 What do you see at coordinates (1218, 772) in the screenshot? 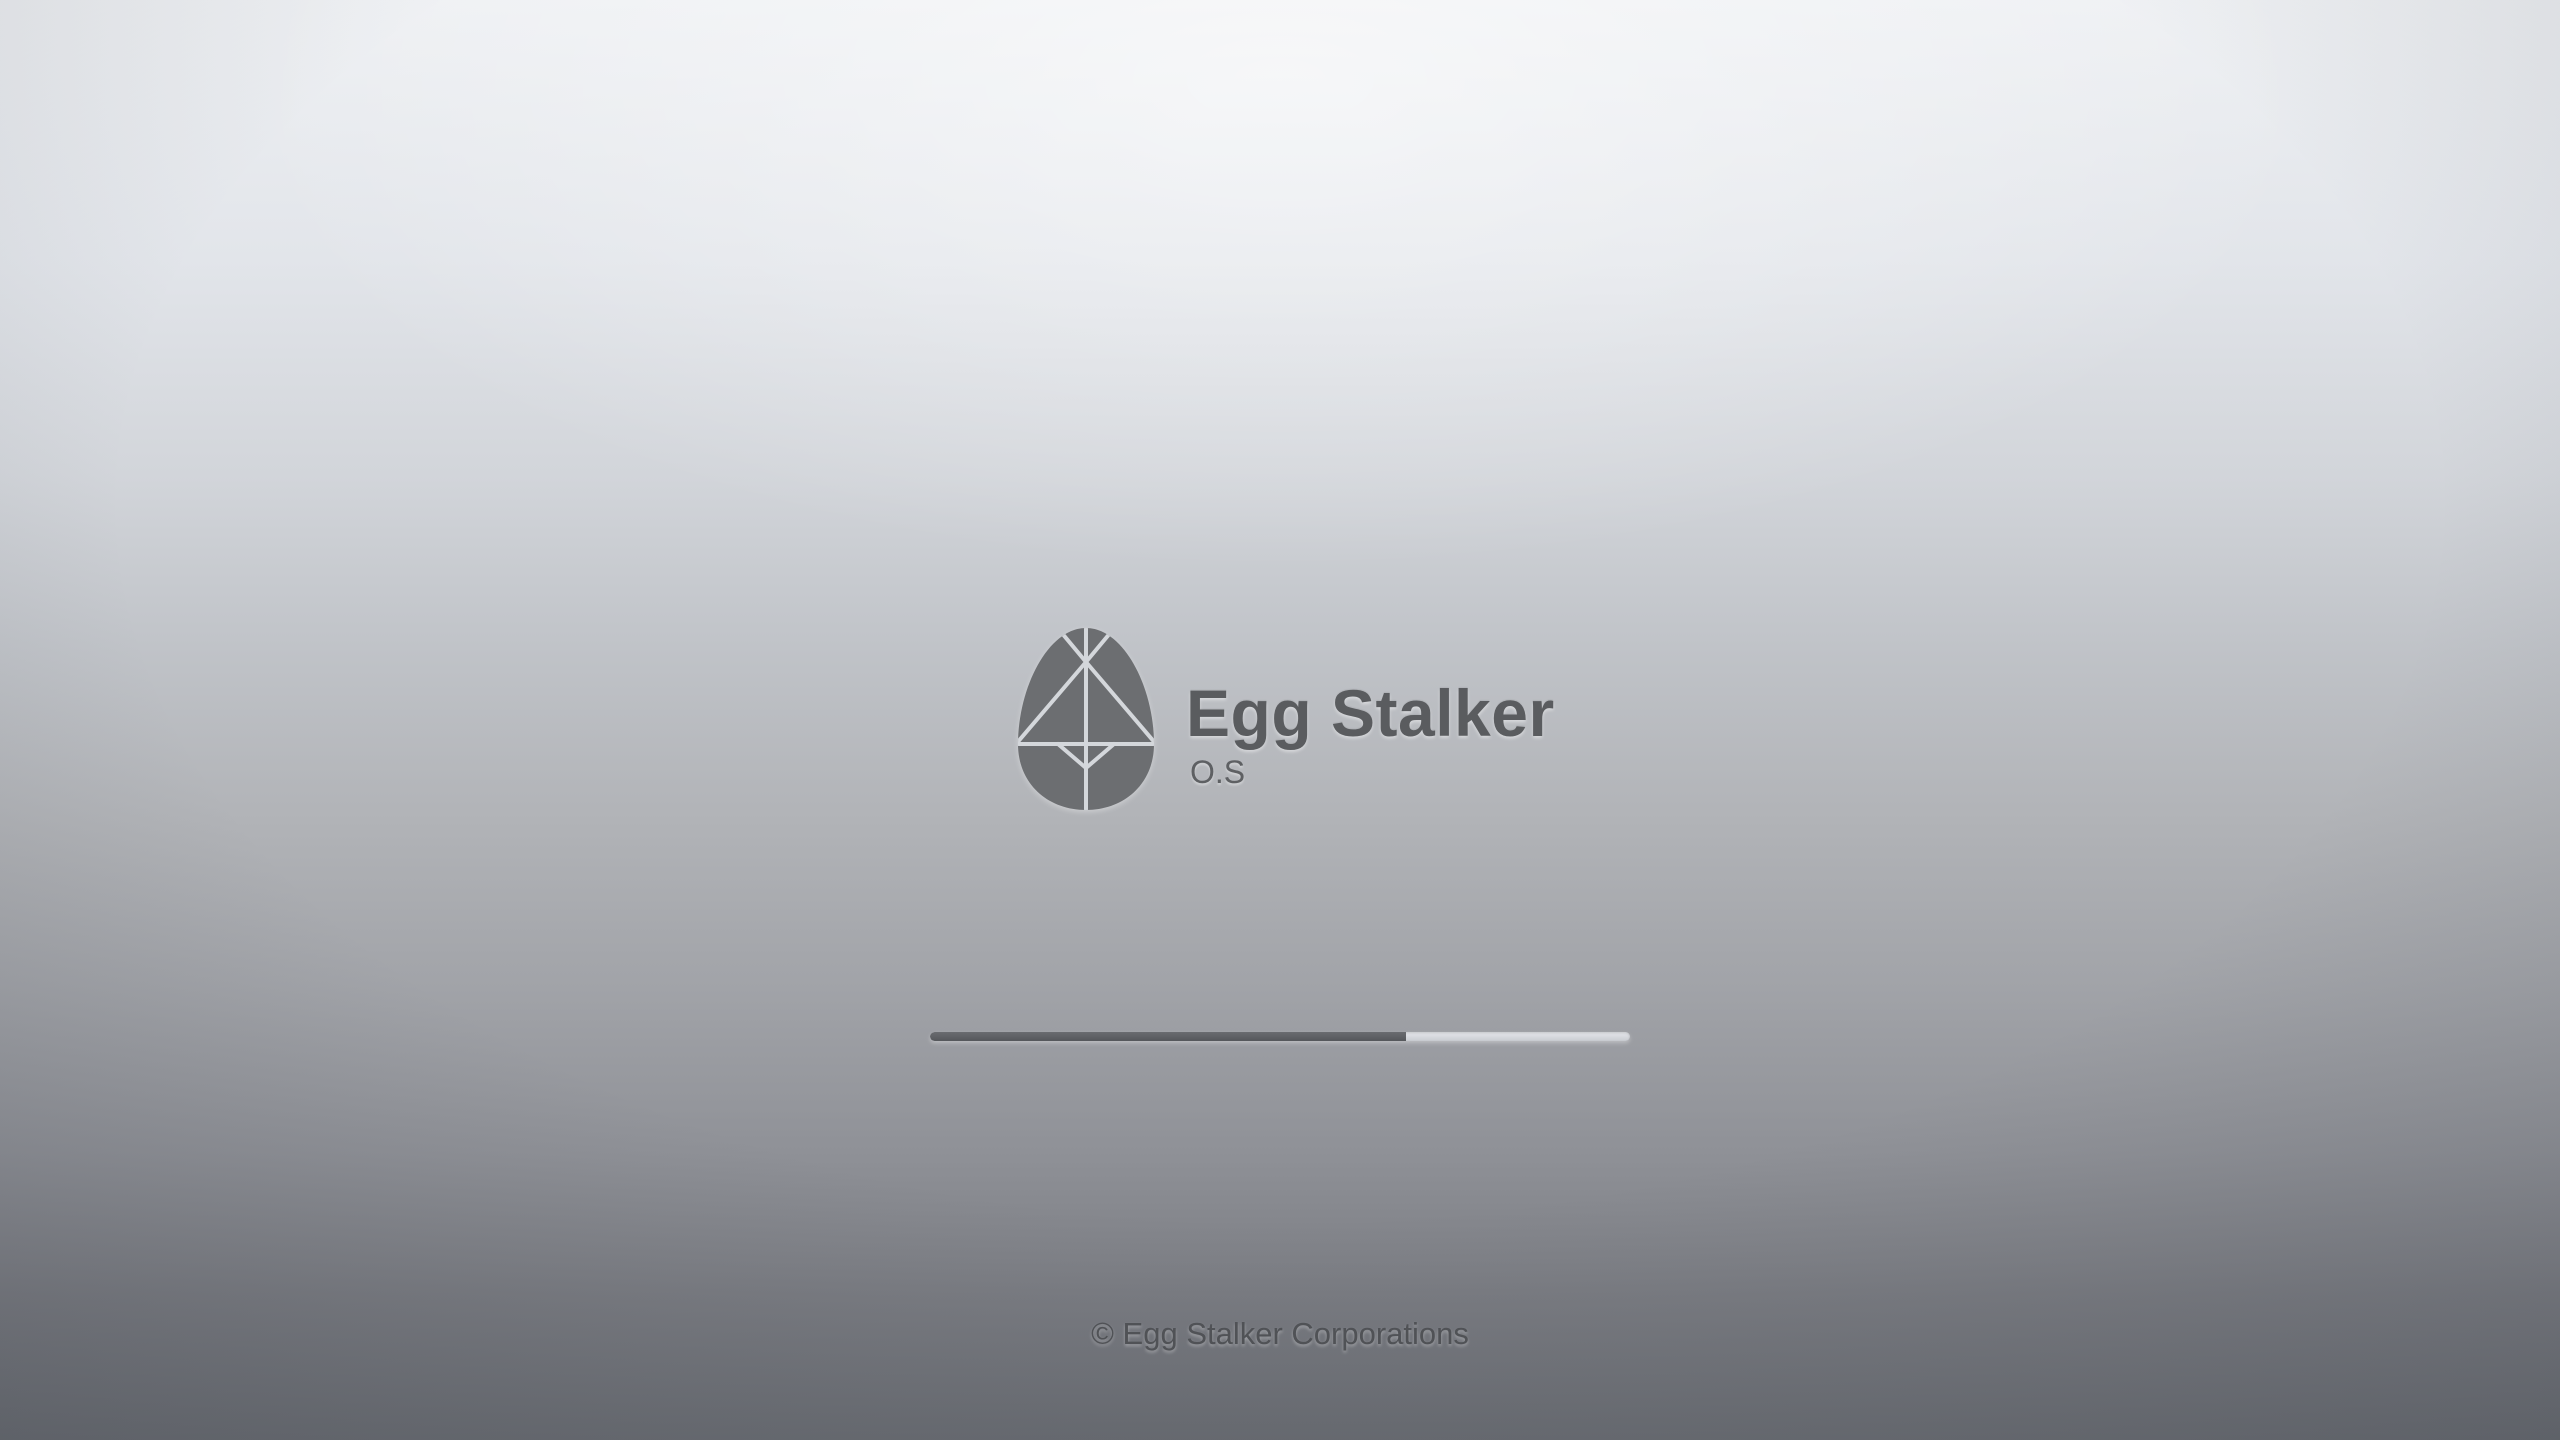
I see `product-subtitle: O.S` at bounding box center [1218, 772].